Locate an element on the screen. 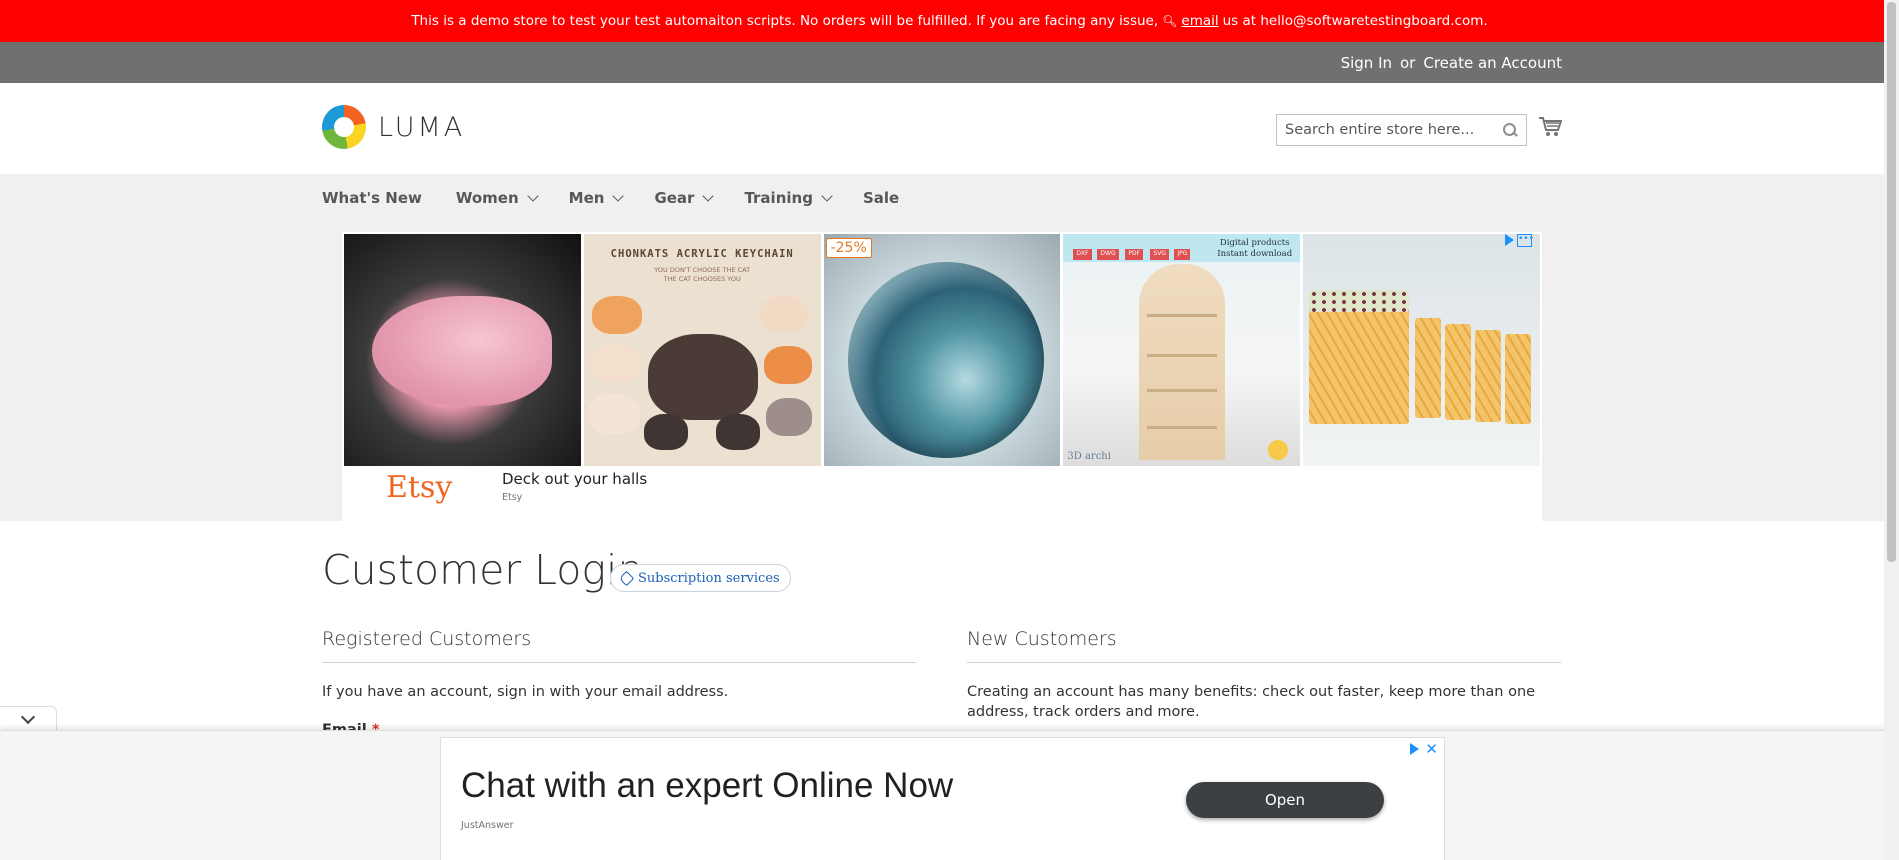  3d-archi-brand: 3D archi is located at coordinates (1089, 456).